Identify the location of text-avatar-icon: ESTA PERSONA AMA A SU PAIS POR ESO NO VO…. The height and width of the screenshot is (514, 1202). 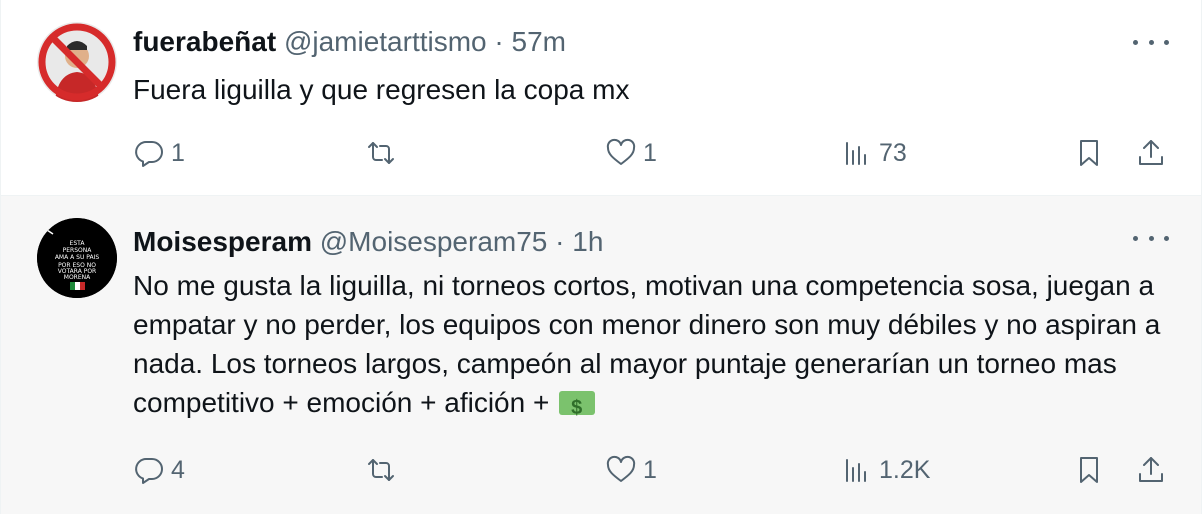
(77, 258).